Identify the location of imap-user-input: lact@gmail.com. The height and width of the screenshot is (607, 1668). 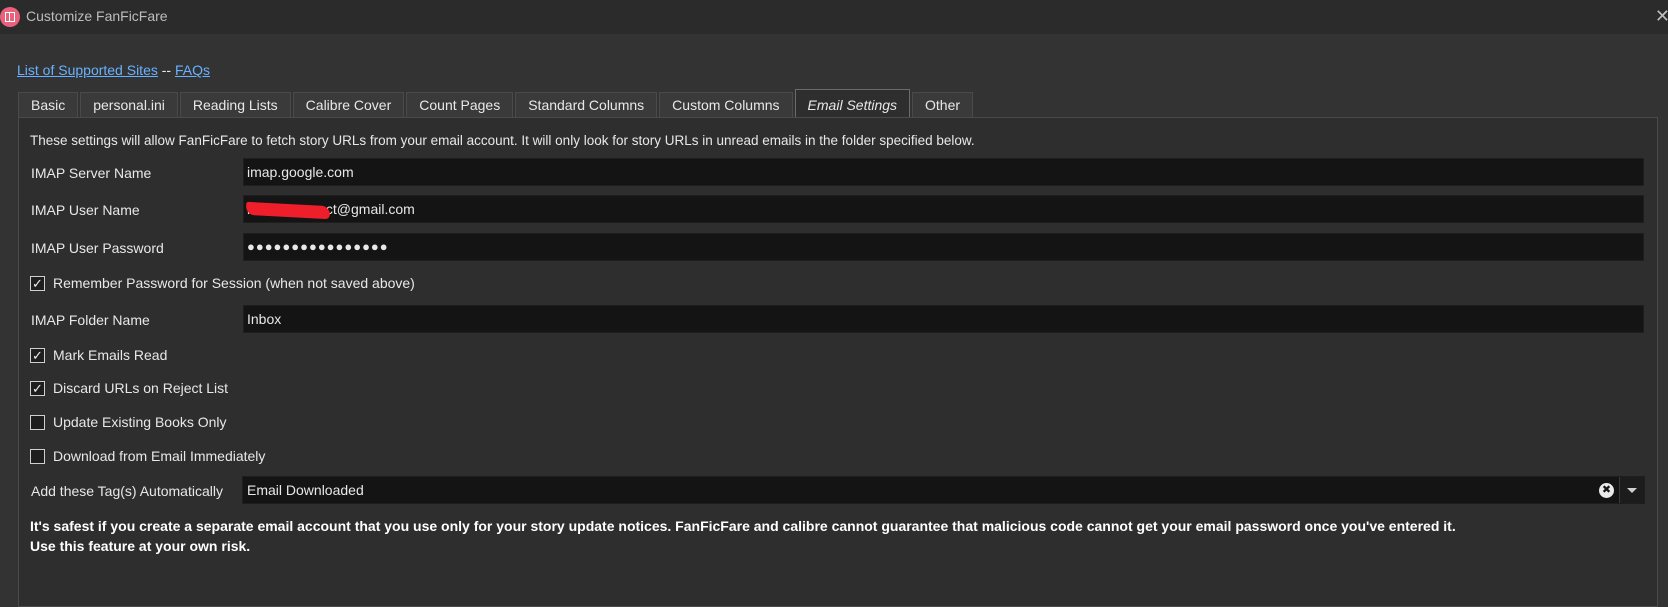
(943, 209).